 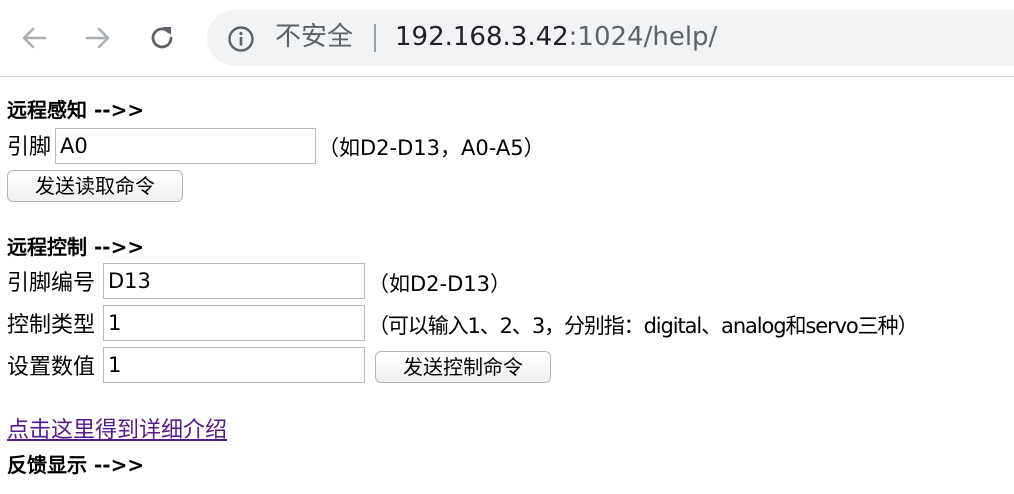 I want to click on sensing-heading: 远程感知 -->>, so click(x=76, y=110).